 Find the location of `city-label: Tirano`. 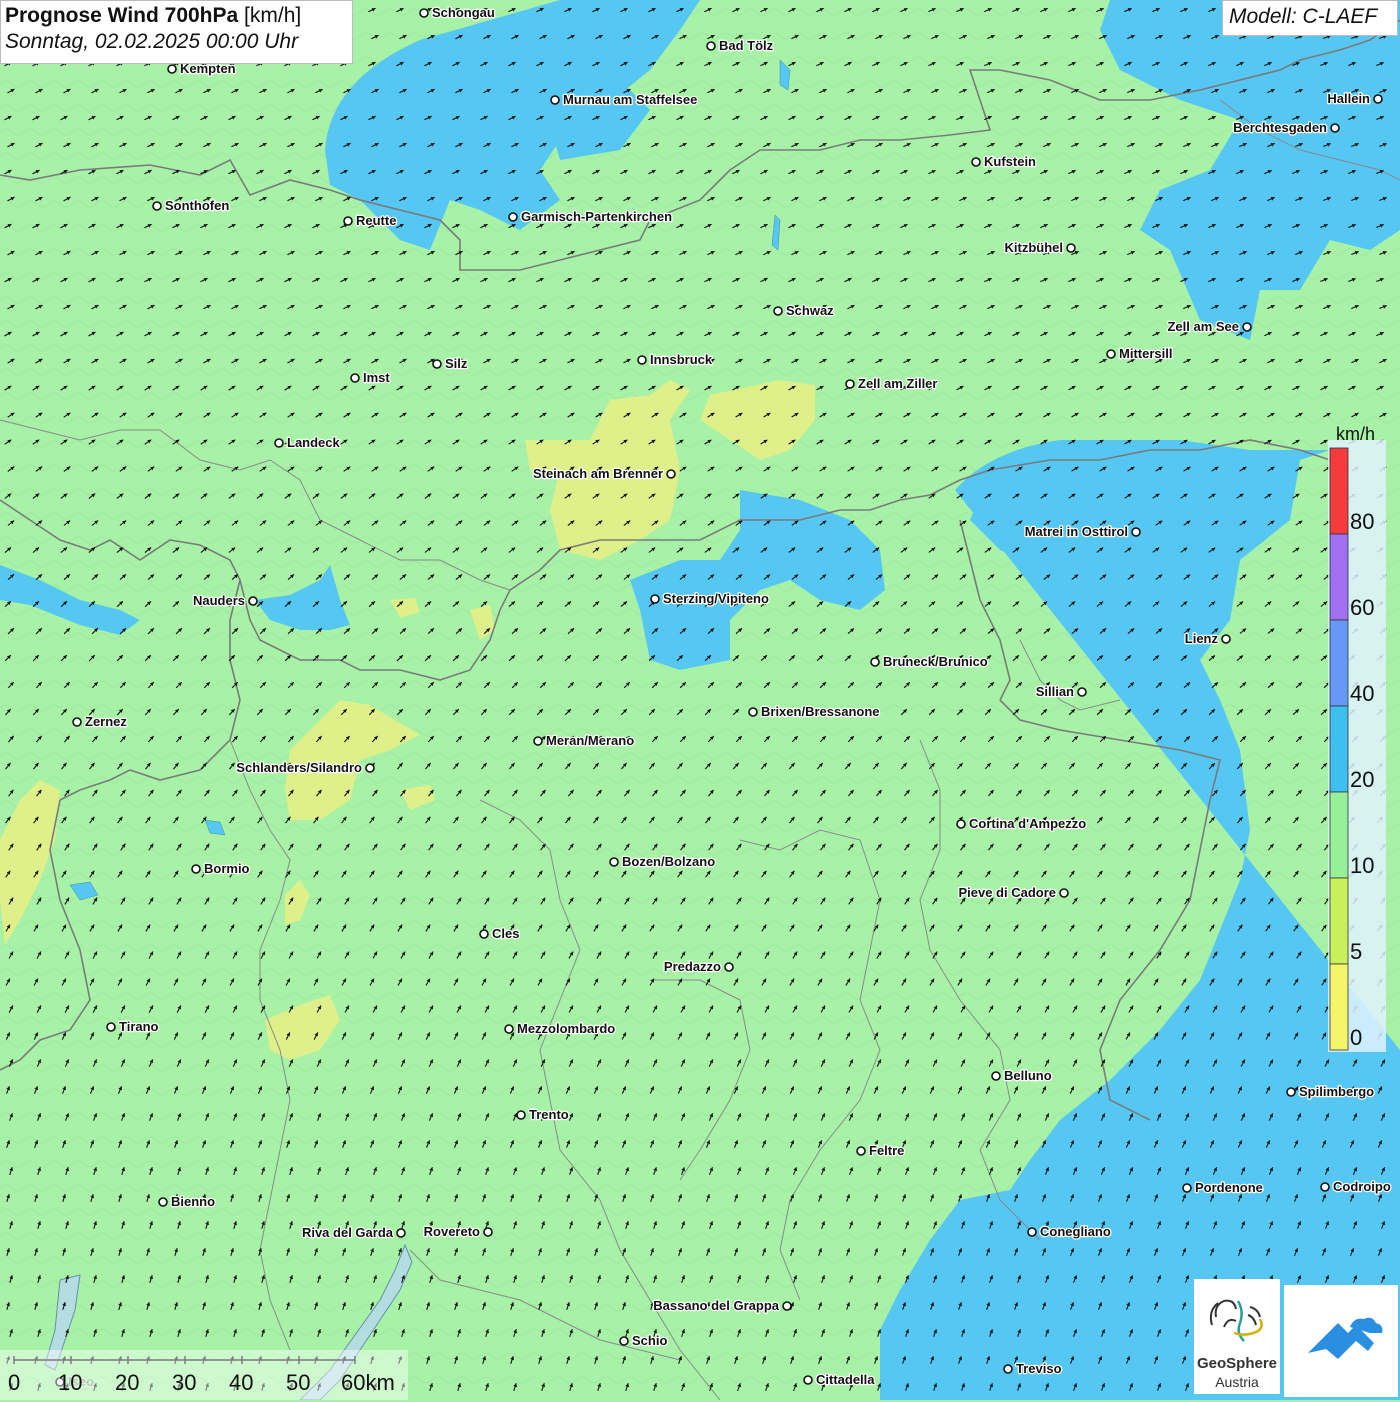

city-label: Tirano is located at coordinates (139, 1026).